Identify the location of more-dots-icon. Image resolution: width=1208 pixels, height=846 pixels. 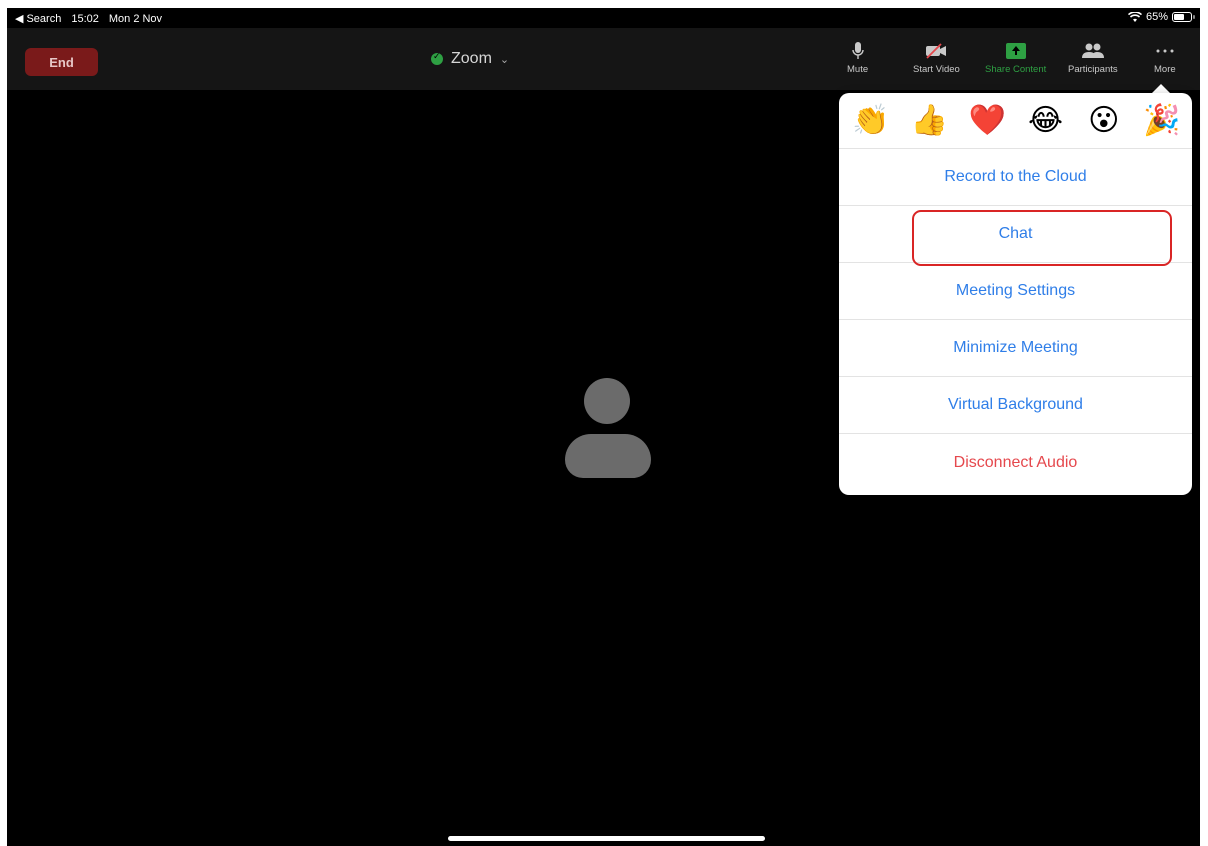
(1165, 51).